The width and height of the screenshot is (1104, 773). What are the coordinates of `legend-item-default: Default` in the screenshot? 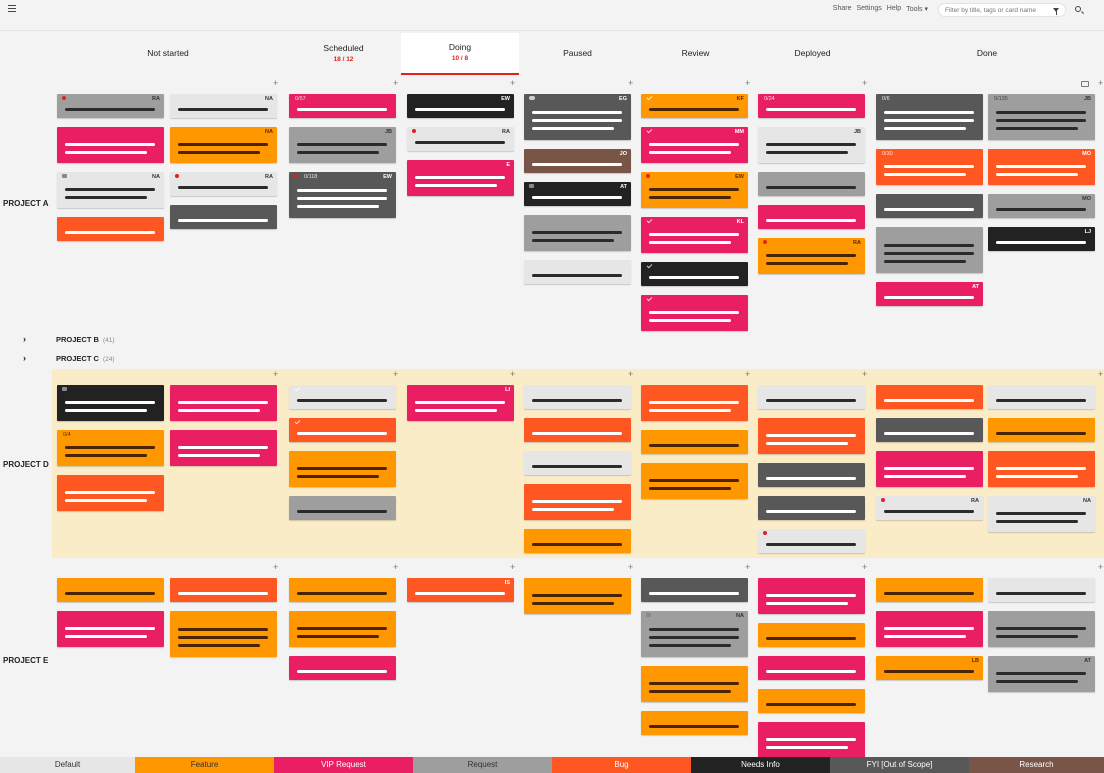 It's located at (67, 765).